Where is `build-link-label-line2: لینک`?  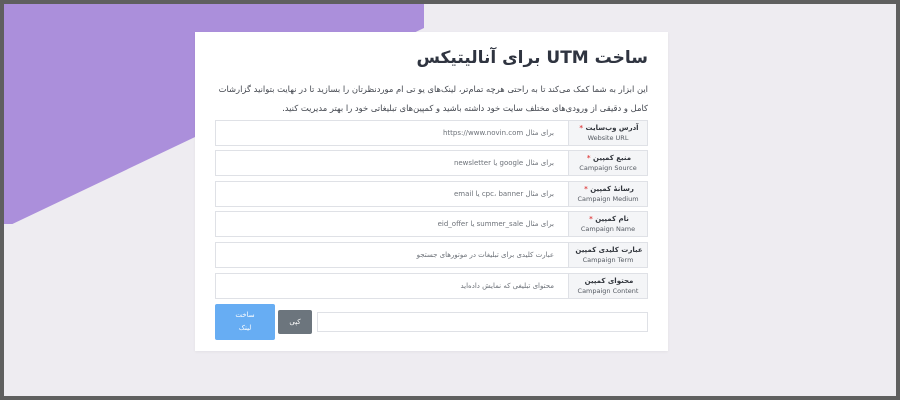
build-link-label-line2: لینک is located at coordinates (245, 328).